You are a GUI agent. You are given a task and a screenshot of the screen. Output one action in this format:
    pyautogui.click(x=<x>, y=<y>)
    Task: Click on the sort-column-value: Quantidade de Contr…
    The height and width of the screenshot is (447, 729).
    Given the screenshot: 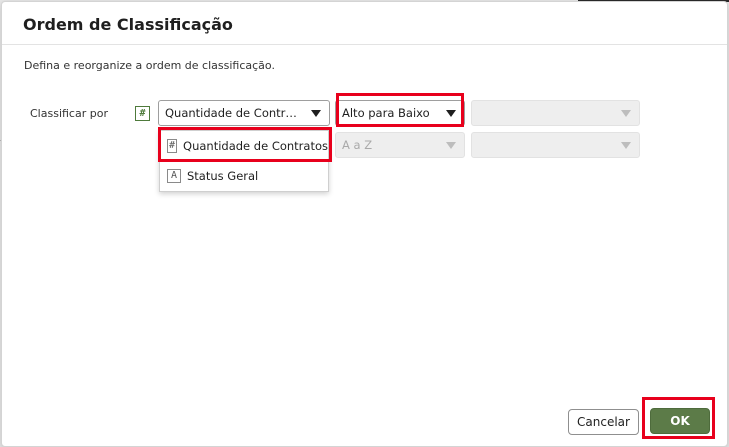 What is the action you would take?
    pyautogui.click(x=231, y=113)
    